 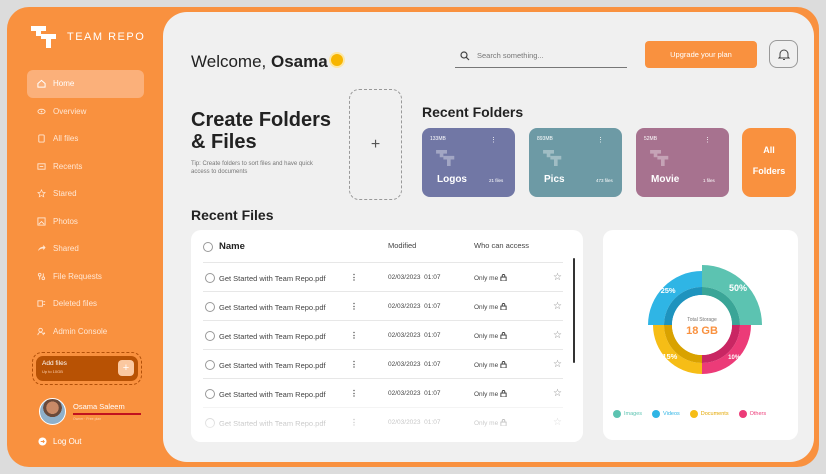 What do you see at coordinates (41, 83) in the screenshot?
I see `home-icon` at bounding box center [41, 83].